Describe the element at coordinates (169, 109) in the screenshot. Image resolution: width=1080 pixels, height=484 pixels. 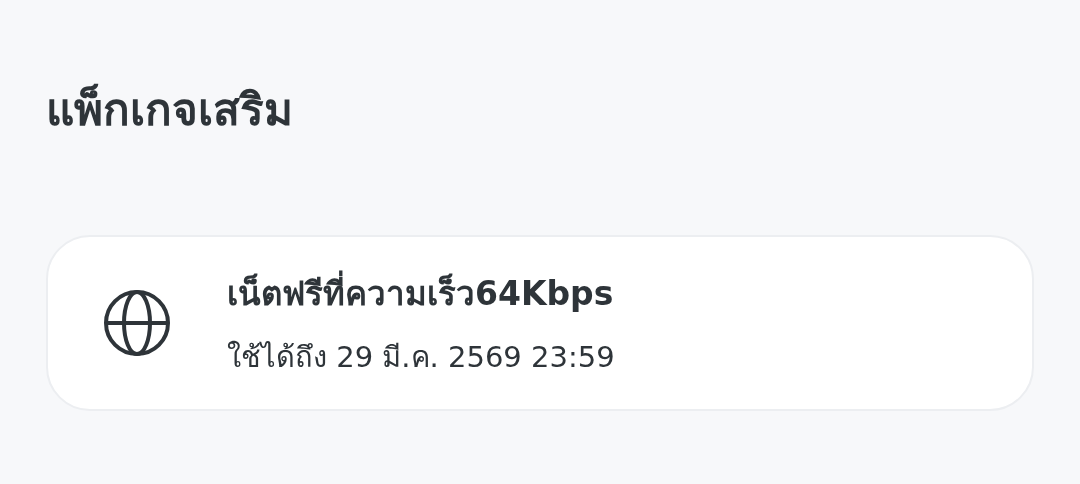
I see `section-title: แพ็กเกจเสริม` at that location.